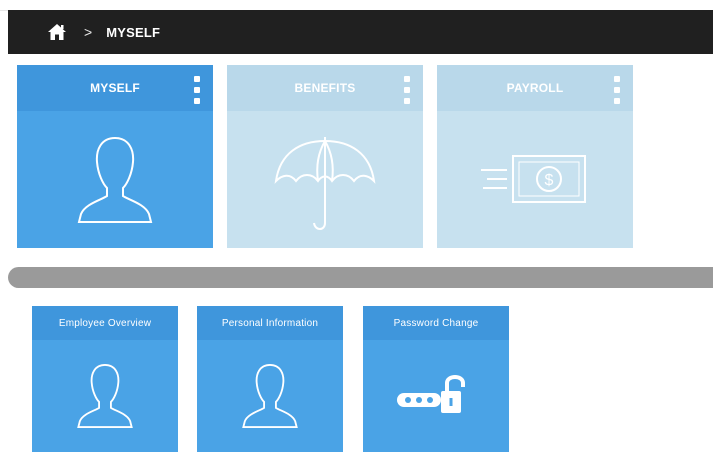  What do you see at coordinates (535, 88) in the screenshot?
I see `tile-title: PAYROLL` at bounding box center [535, 88].